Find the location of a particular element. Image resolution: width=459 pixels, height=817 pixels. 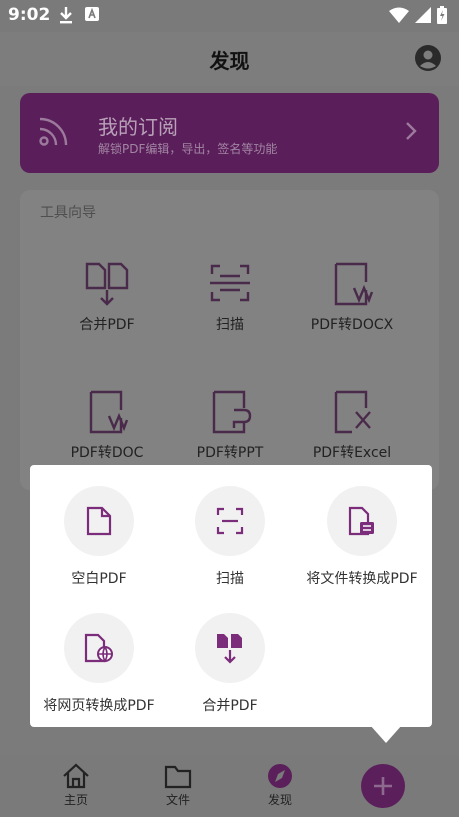

create-blank-pdf: 空白PDF is located at coordinates (99, 537).